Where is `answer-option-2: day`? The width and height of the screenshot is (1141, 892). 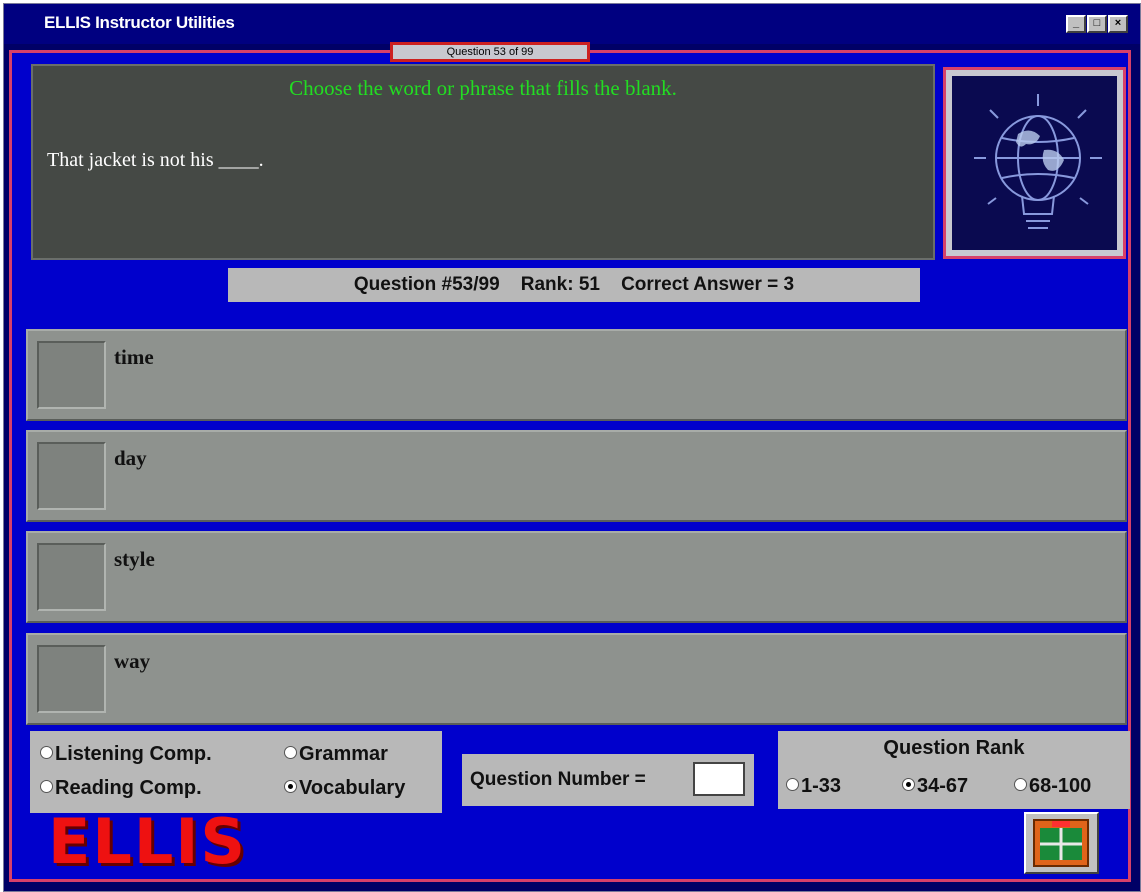 answer-option-2: day is located at coordinates (576, 476).